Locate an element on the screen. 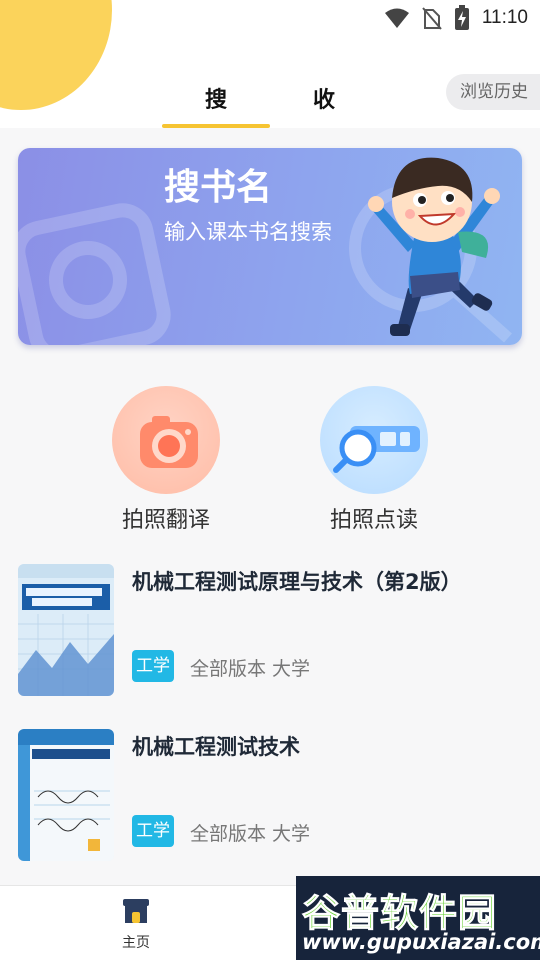 Image resolution: width=540 pixels, height=960 pixels. camera-icon is located at coordinates (166, 440).